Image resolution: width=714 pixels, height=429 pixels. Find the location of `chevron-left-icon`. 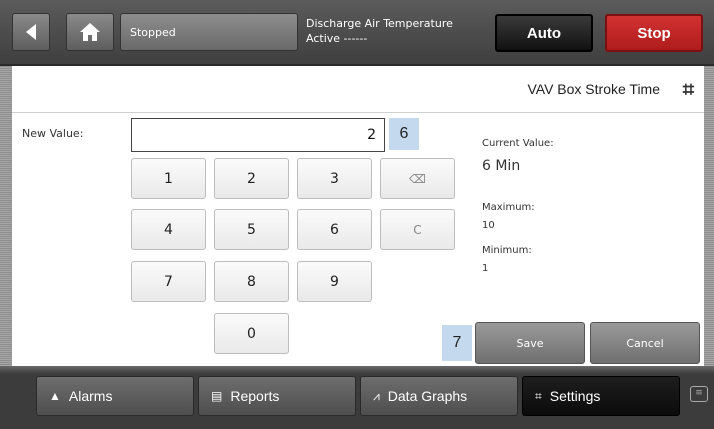

chevron-left-icon is located at coordinates (31, 32).